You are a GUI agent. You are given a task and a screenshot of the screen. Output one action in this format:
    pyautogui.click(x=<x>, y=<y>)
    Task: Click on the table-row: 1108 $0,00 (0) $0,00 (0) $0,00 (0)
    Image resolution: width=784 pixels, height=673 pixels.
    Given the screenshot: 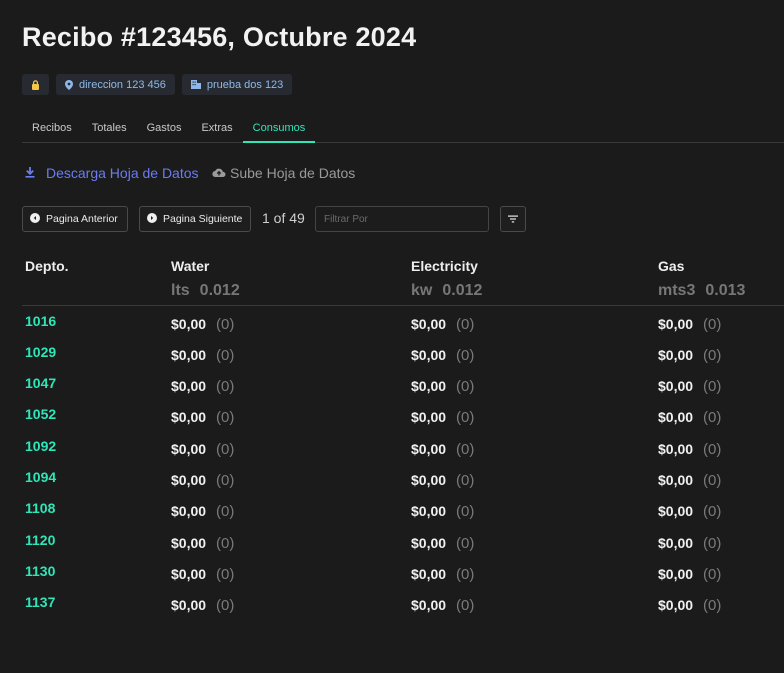 What is the action you would take?
    pyautogui.click(x=392, y=515)
    